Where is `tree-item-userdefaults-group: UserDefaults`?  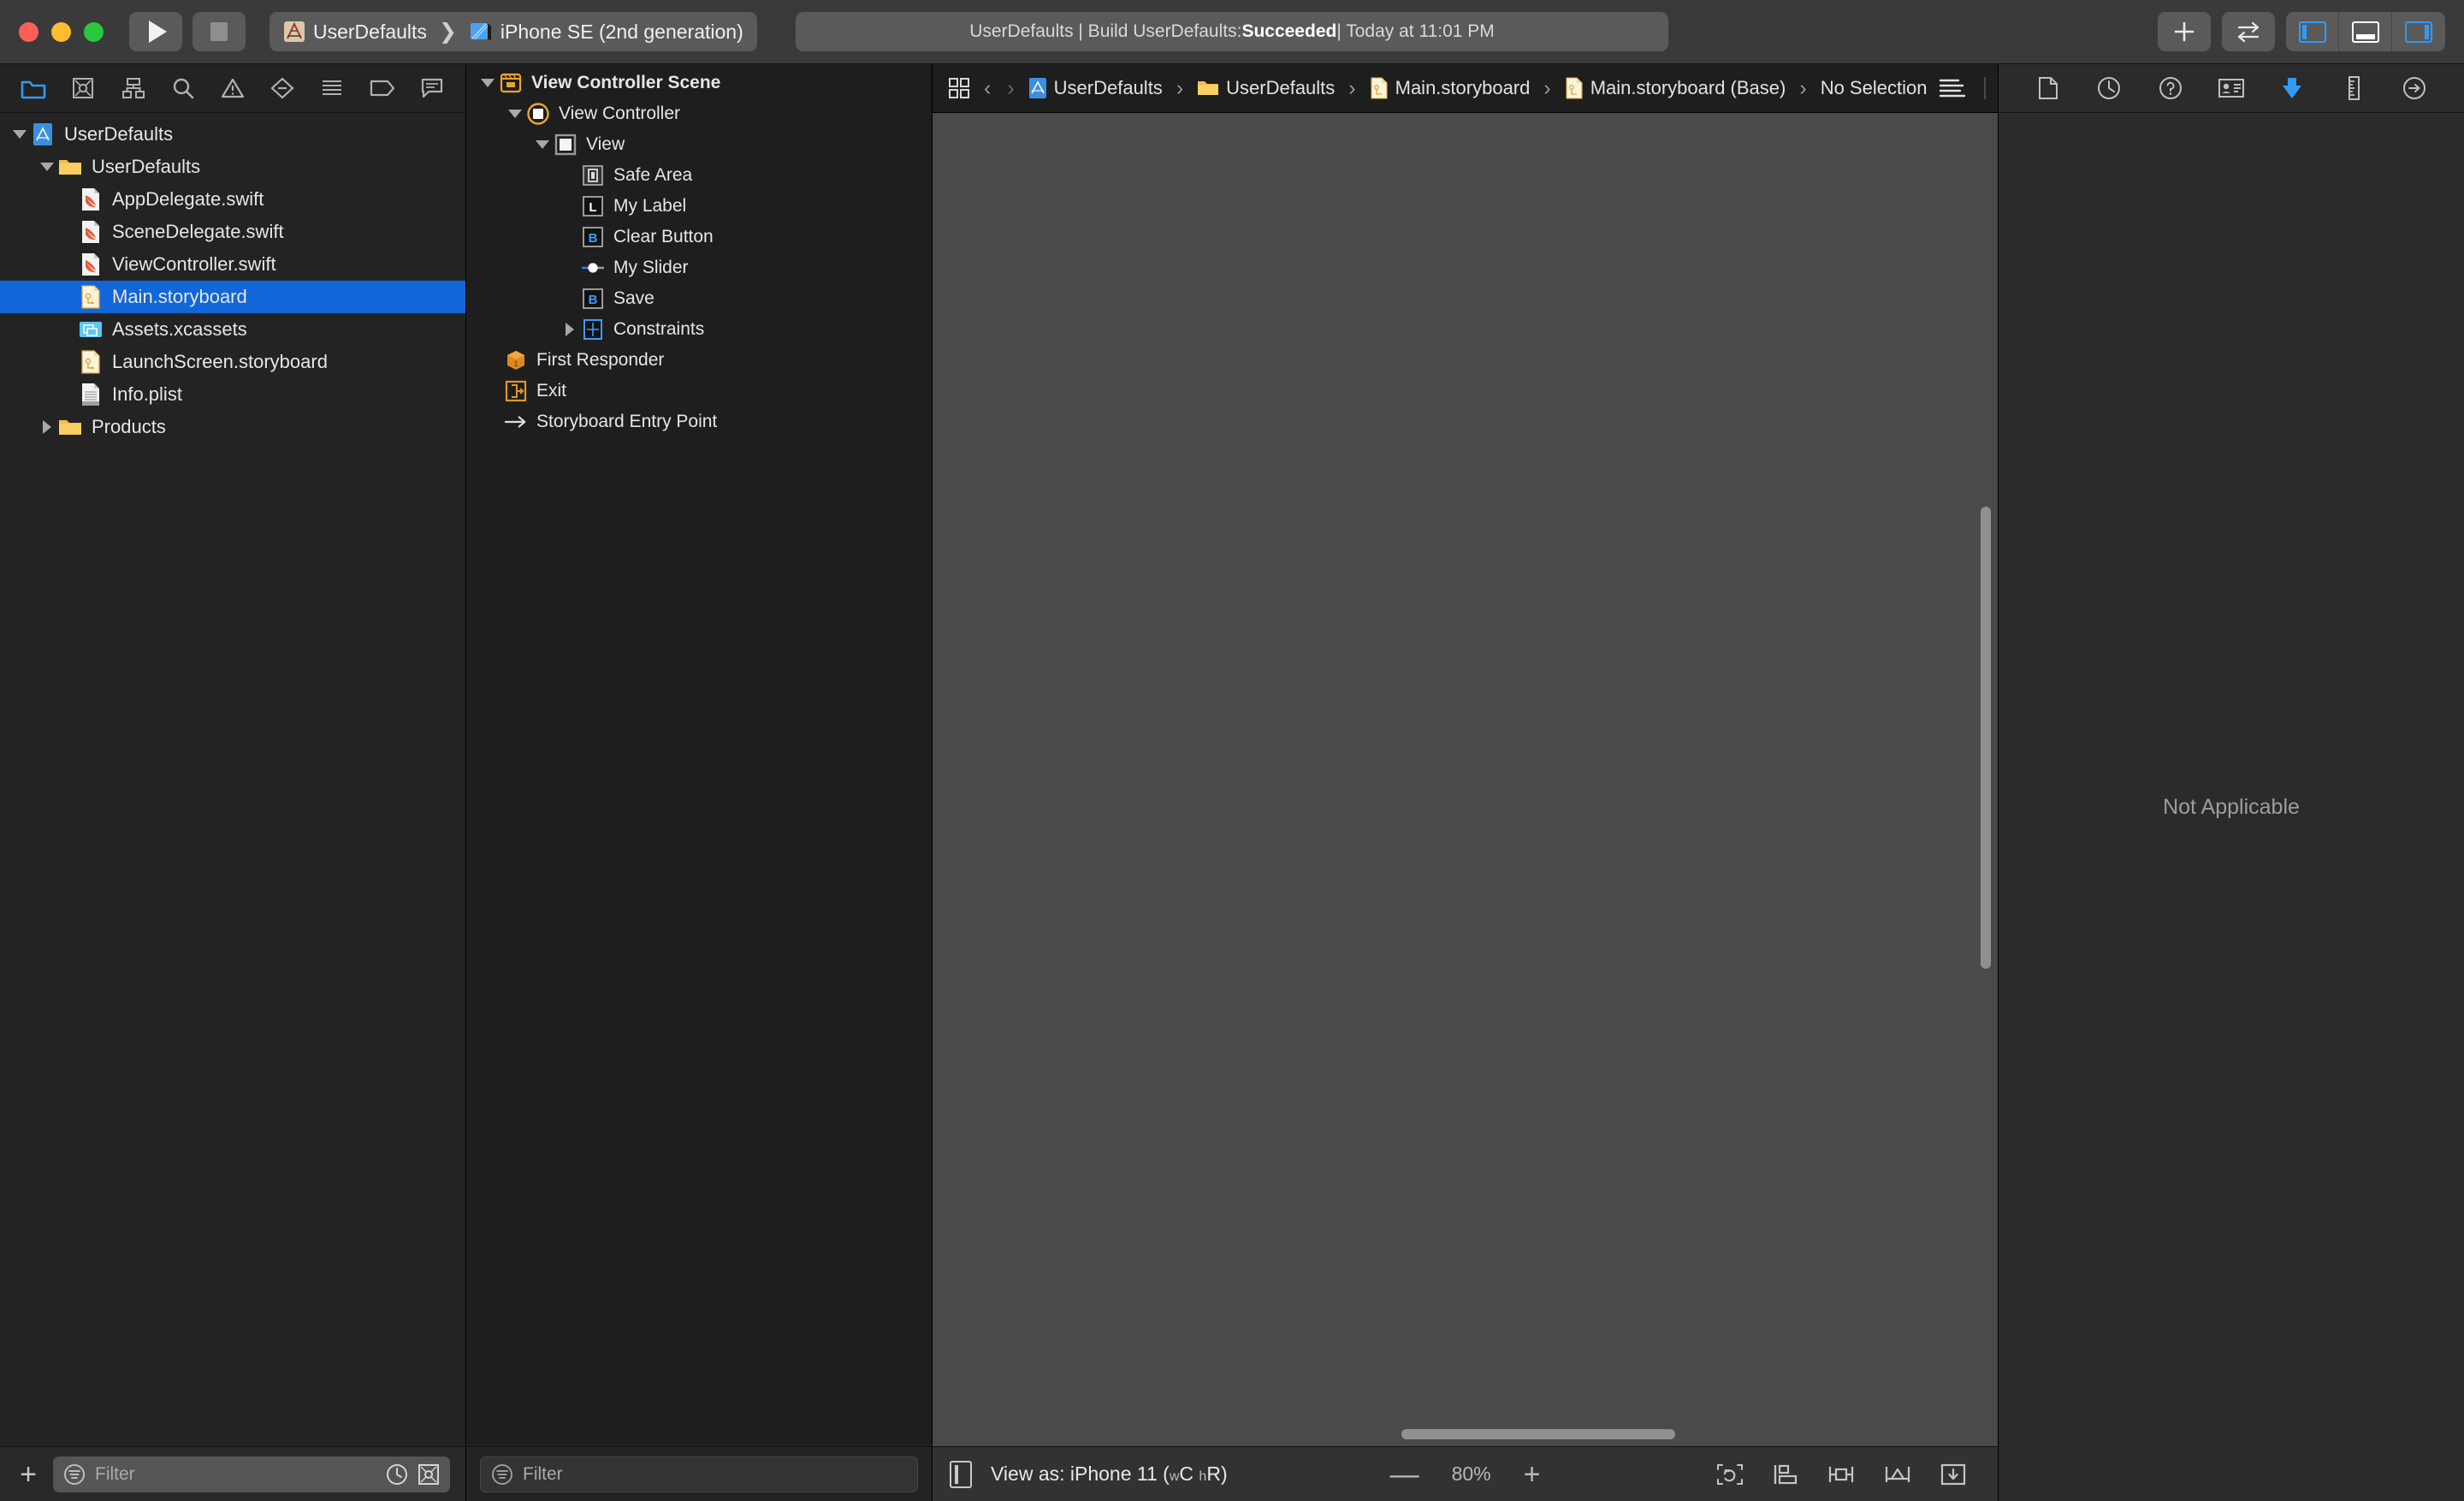
tree-item-userdefaults-group: UserDefaults is located at coordinates (232, 167).